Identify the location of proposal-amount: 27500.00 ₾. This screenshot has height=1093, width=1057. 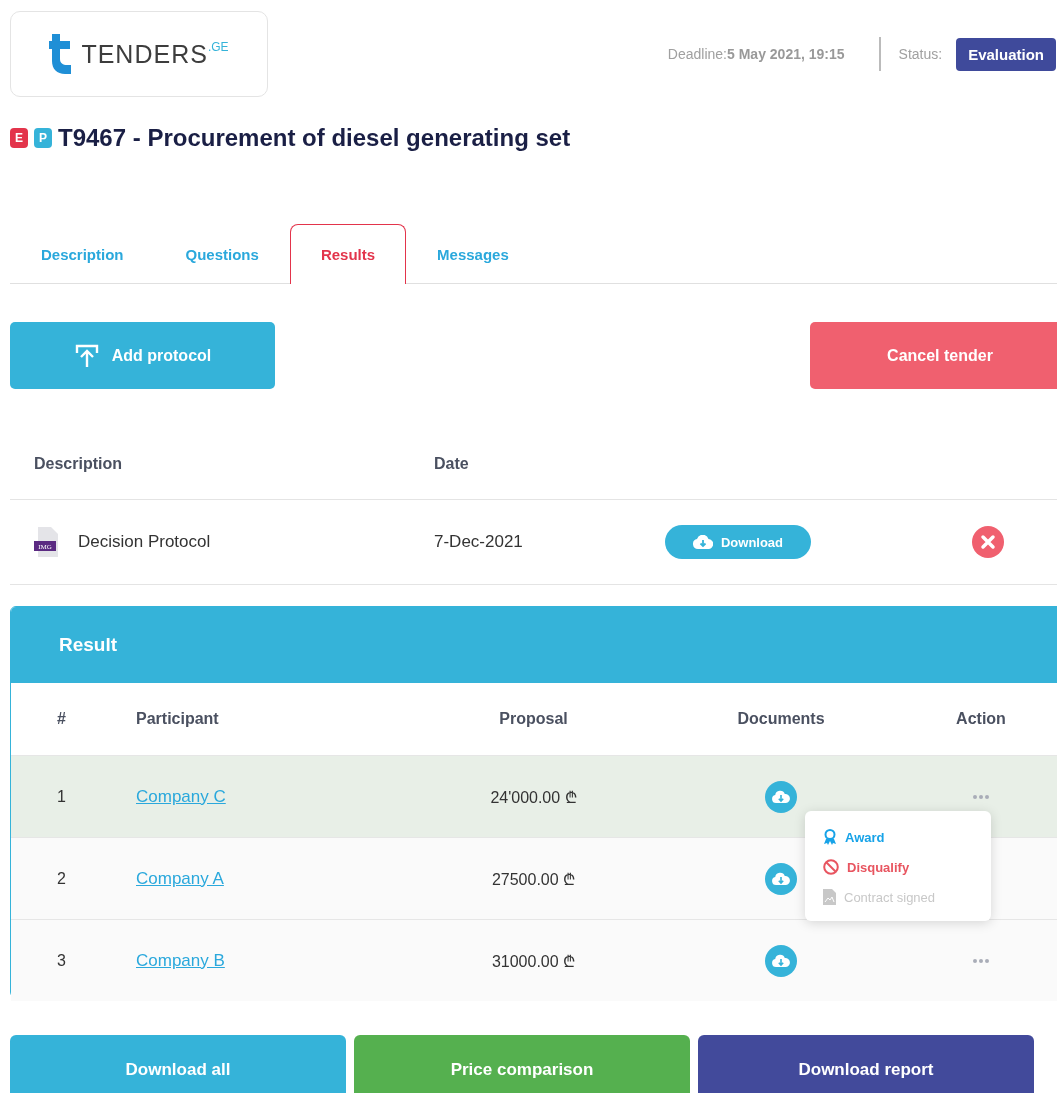
(533, 879).